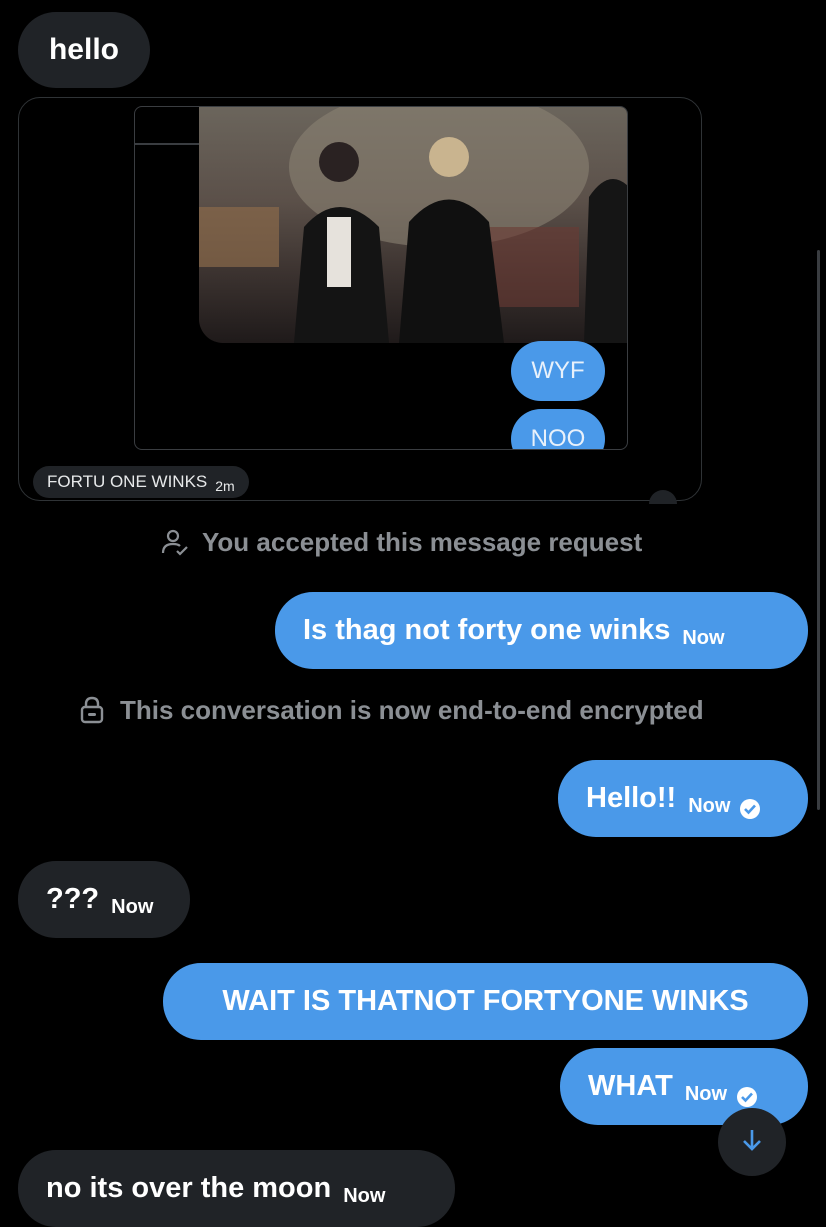 Image resolution: width=826 pixels, height=1227 pixels. Describe the element at coordinates (422, 541) in the screenshot. I see `accepted-notice-text: You accepted this message request` at that location.